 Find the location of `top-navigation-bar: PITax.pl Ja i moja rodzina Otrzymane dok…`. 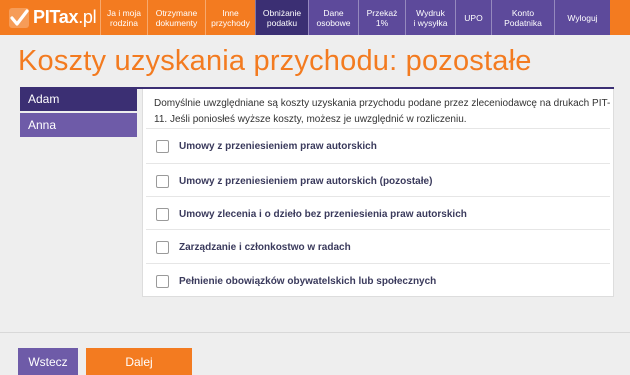

top-navigation-bar: PITax.pl Ja i moja rodzina Otrzymane dok… is located at coordinates (315, 17).